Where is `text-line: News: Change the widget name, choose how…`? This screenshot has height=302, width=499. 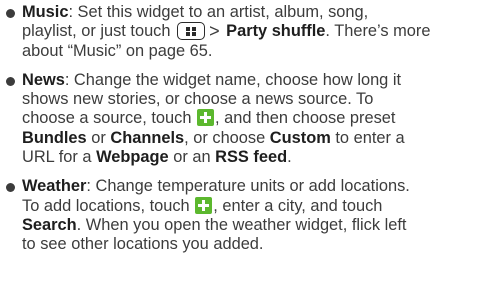
text-line: News: Change the widget name, choose how… is located at coordinates (260, 80).